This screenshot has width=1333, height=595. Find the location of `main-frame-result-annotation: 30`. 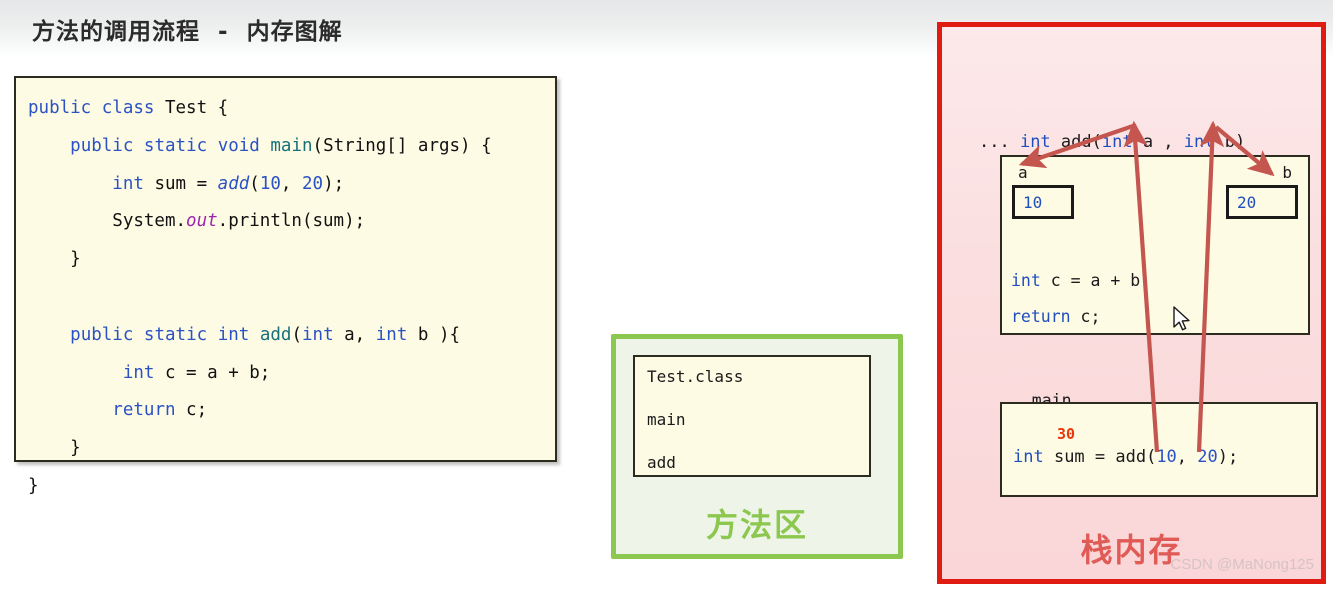

main-frame-result-annotation: 30 is located at coordinates (1066, 434).